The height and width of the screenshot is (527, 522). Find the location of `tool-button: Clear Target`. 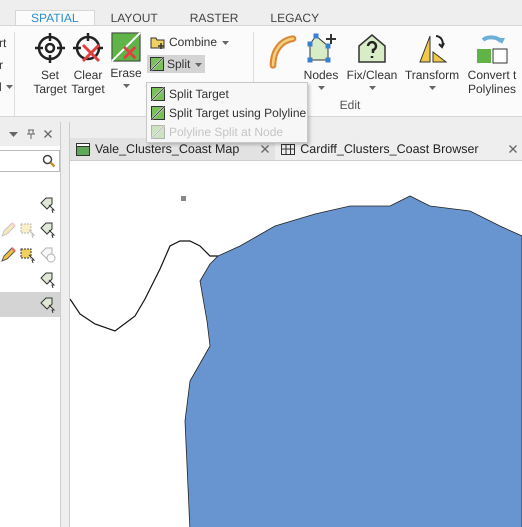

tool-button: Clear Target is located at coordinates (88, 64).